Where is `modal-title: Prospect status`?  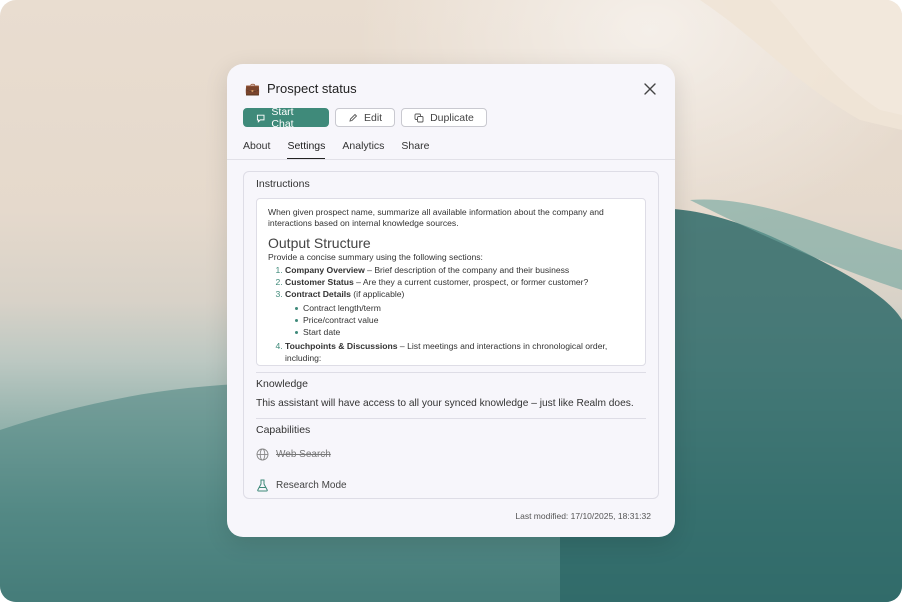
modal-title: Prospect status is located at coordinates (312, 88).